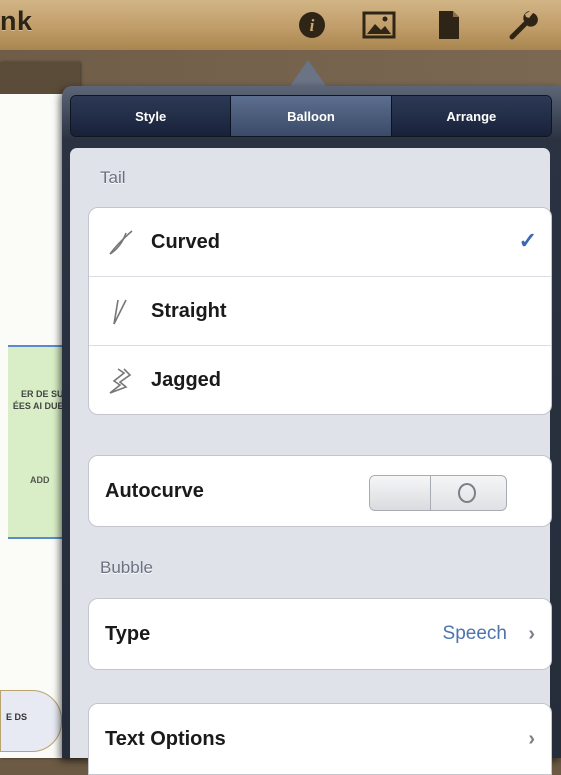  Describe the element at coordinates (320, 380) in the screenshot. I see `tail-option-jagged: Jagged` at that location.